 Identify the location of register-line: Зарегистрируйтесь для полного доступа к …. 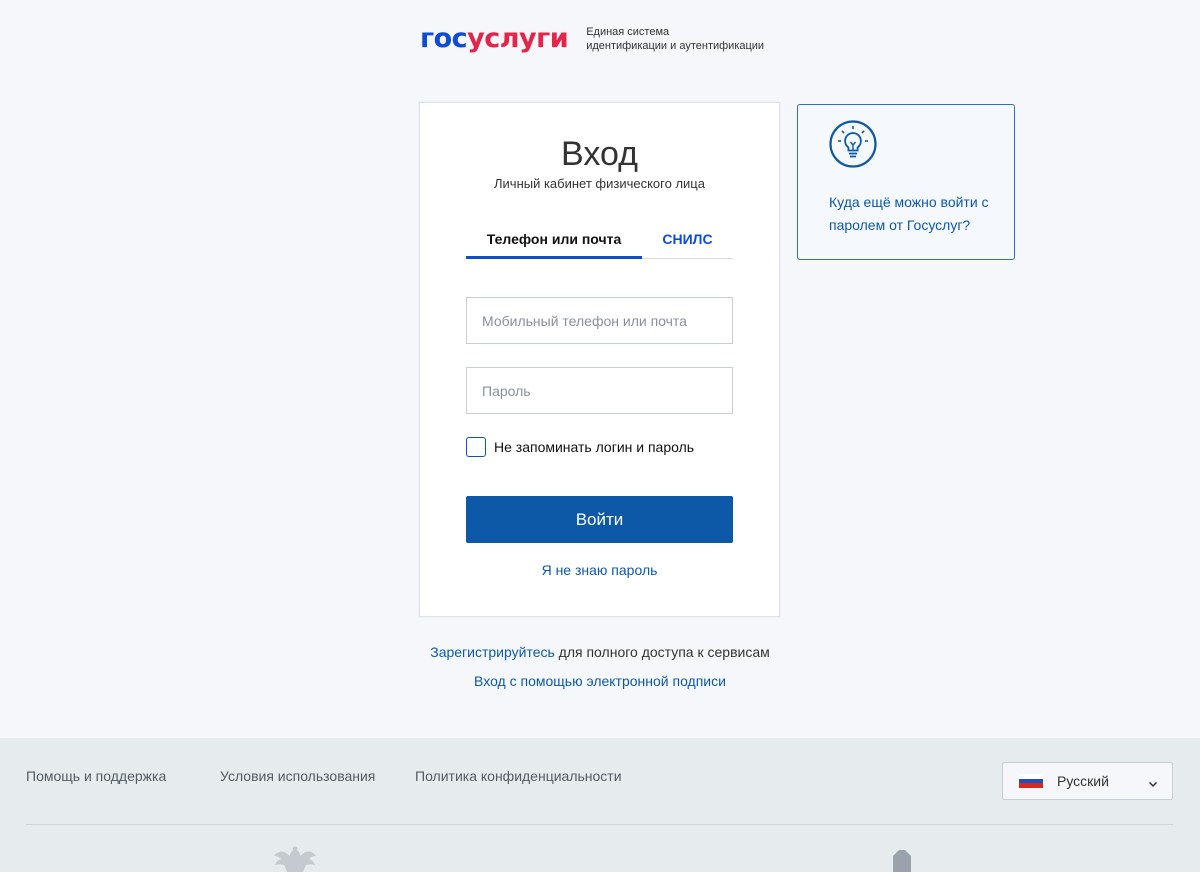
(600, 652).